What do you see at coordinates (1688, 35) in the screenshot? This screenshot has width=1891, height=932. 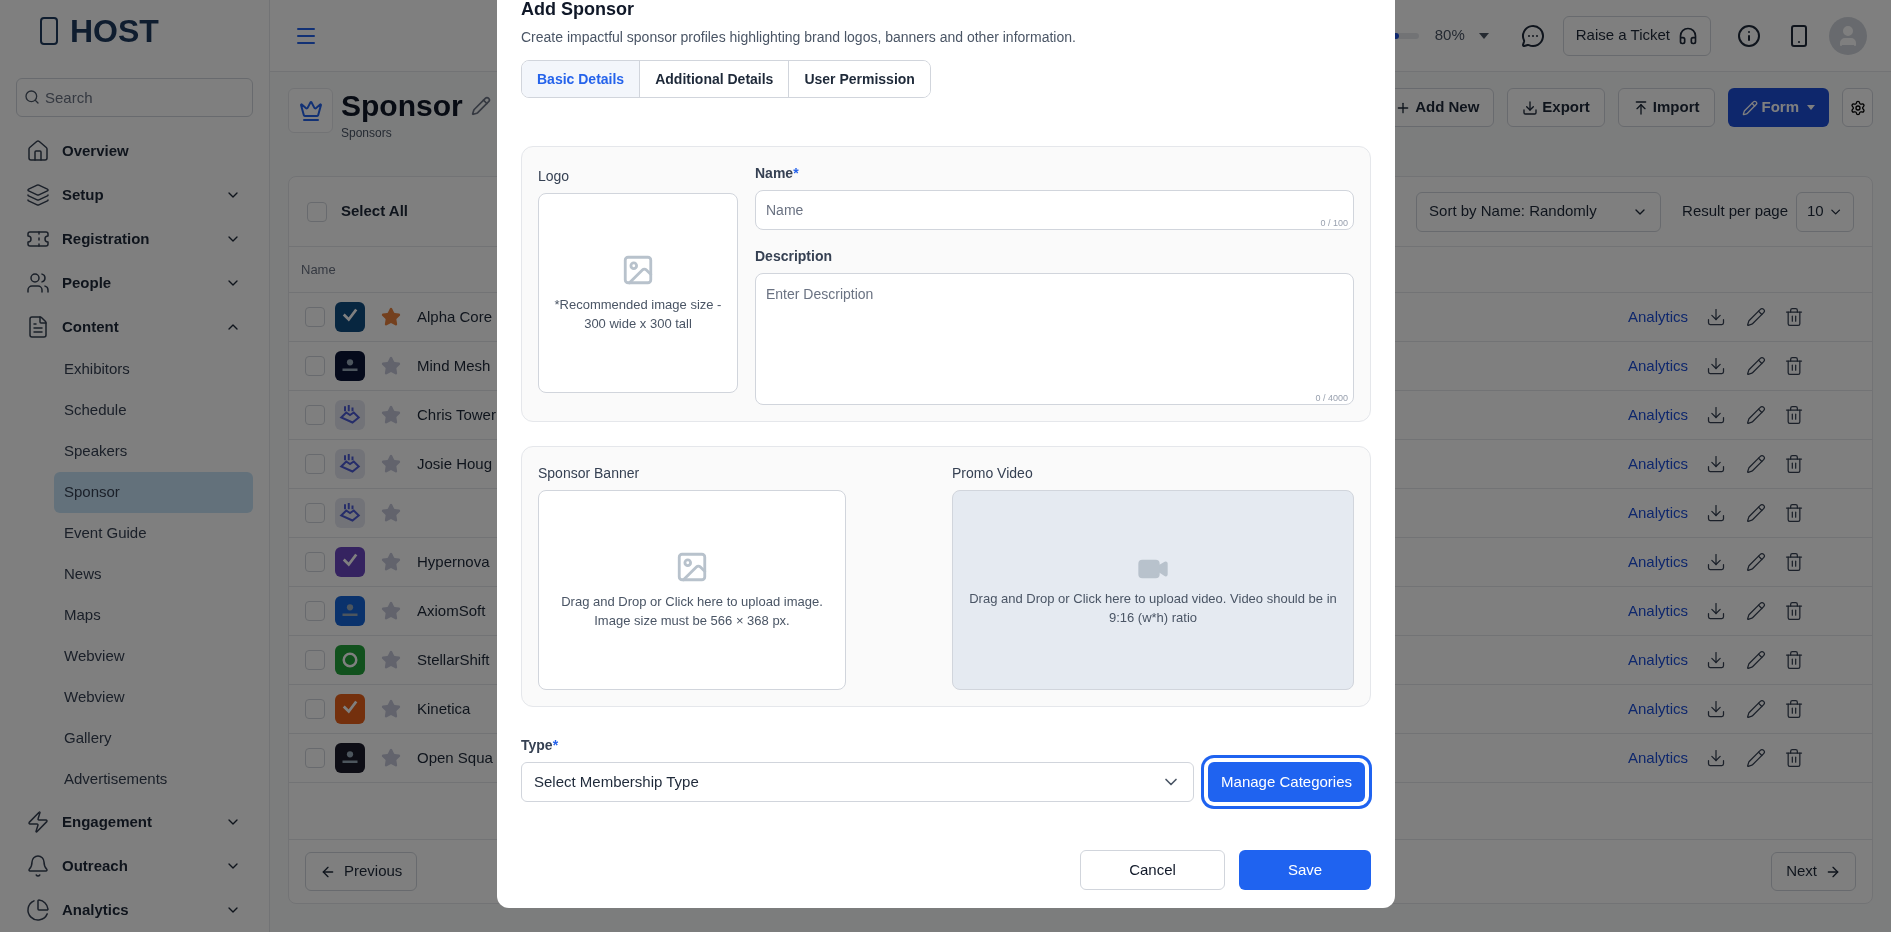 I see `headphones-icon` at bounding box center [1688, 35].